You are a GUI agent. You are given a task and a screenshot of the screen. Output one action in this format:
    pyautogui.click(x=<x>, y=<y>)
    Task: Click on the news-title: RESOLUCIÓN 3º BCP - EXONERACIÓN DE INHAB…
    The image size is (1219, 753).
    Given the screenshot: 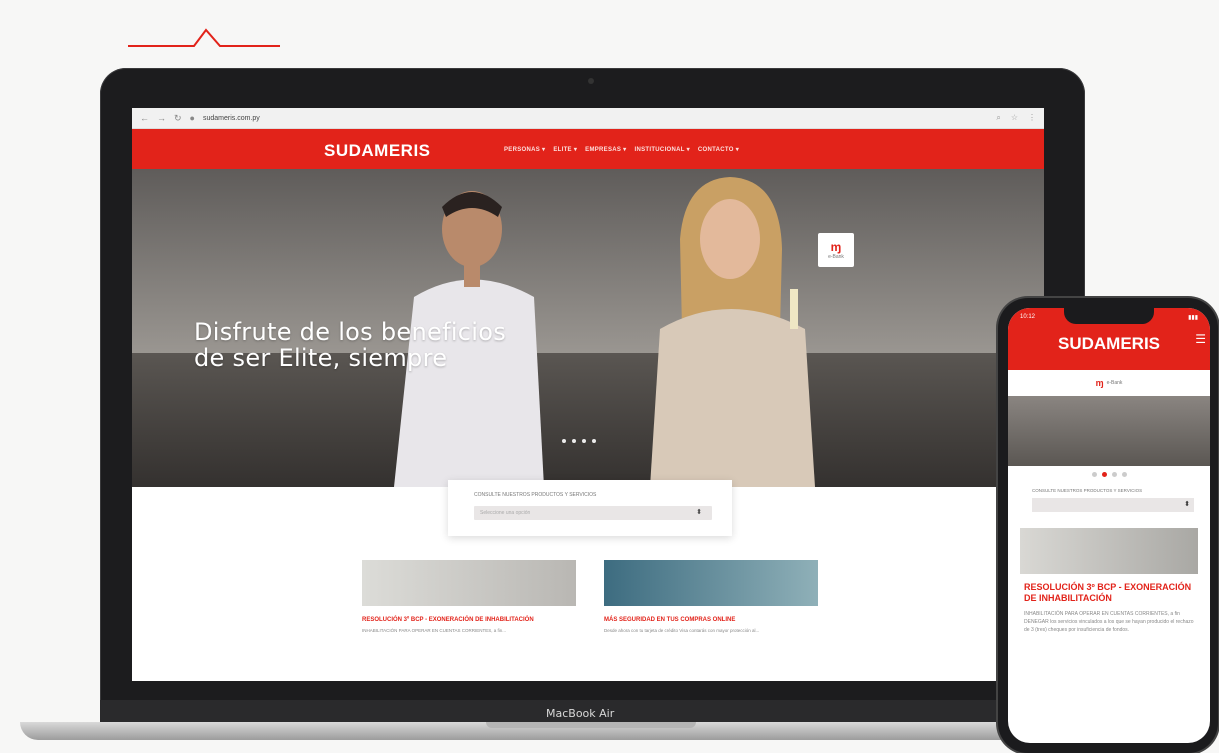 What is the action you would take?
    pyautogui.click(x=469, y=620)
    